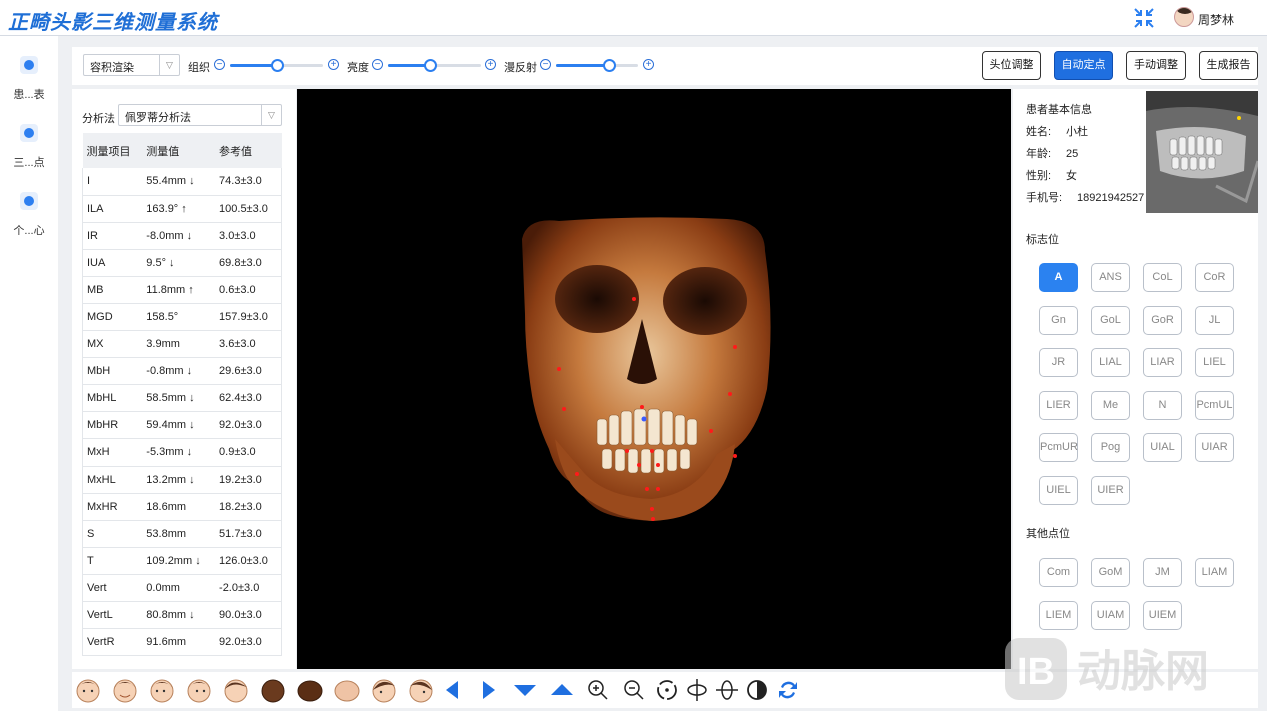  I want to click on landmark-button-liar: LIAR, so click(1162, 362).